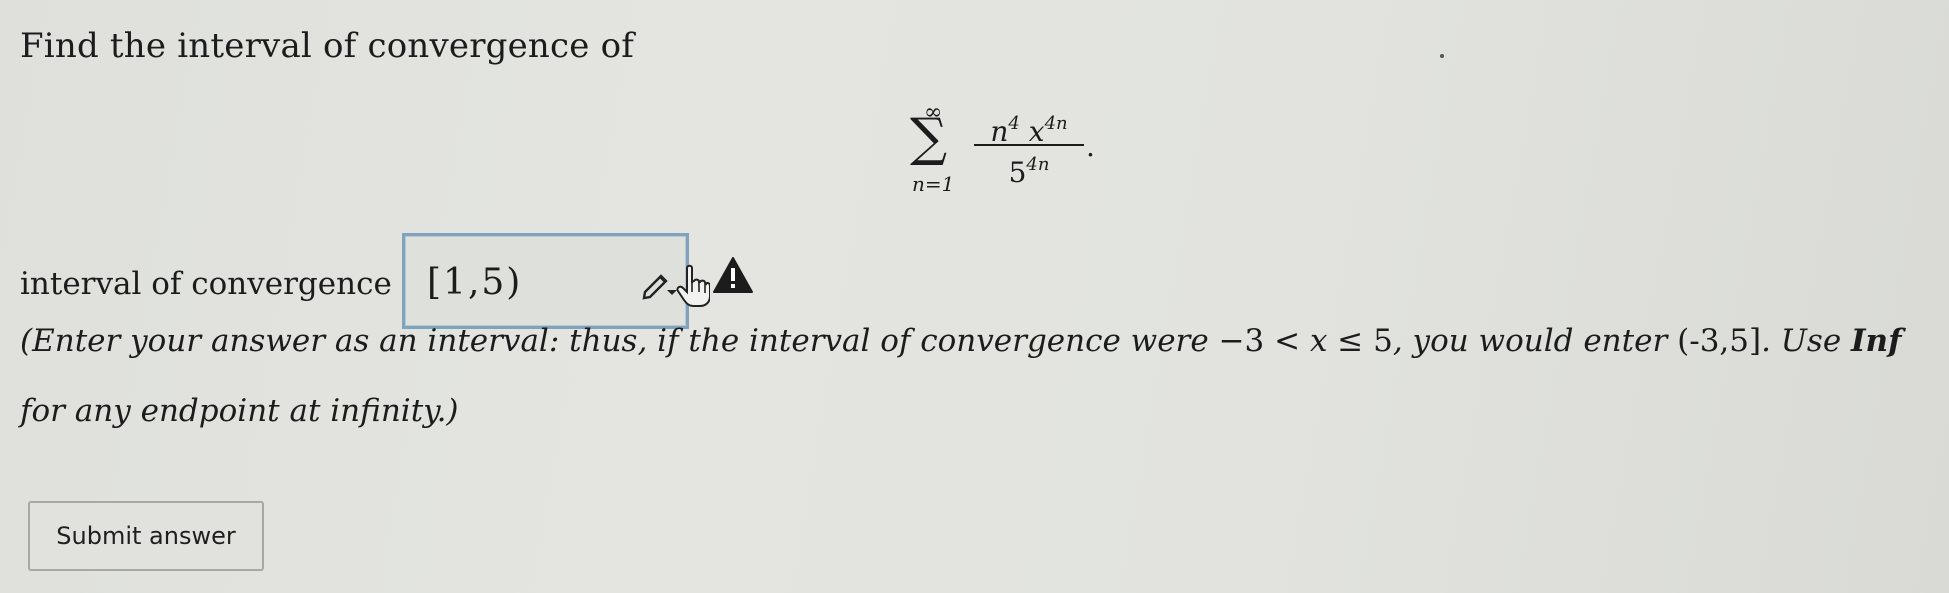  Describe the element at coordinates (224, 284) in the screenshot. I see `answer-label: interval of convergence =` at that location.